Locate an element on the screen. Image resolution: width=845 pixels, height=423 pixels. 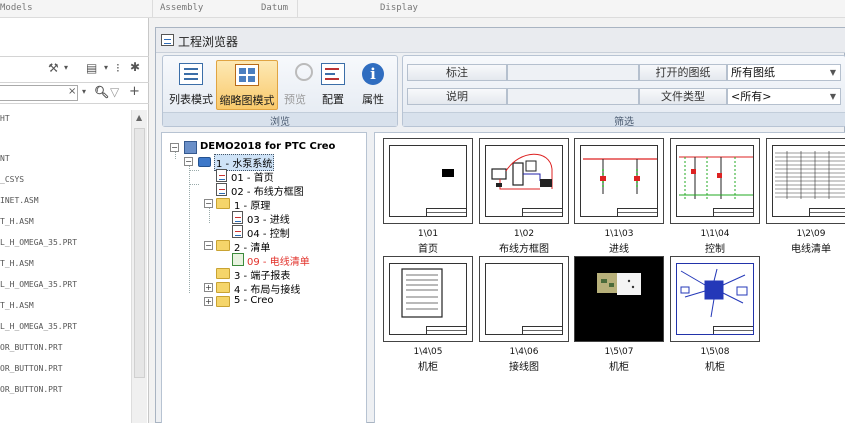
list-document-icon is located at coordinates (238, 259).